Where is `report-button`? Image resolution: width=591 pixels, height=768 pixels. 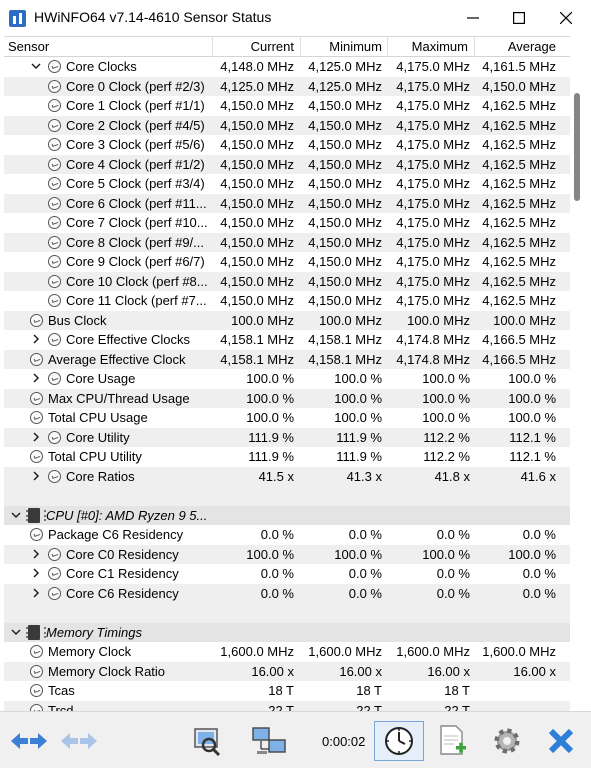
report-button is located at coordinates (453, 741).